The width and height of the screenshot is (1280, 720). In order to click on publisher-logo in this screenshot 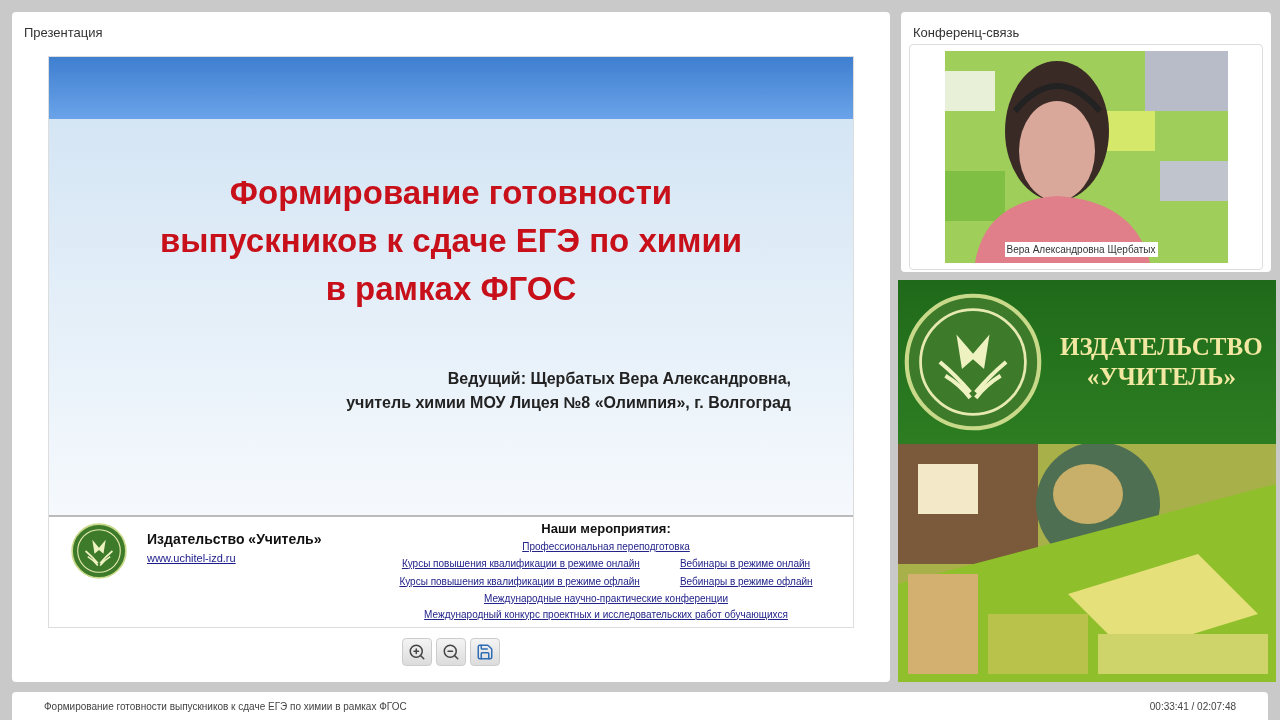, I will do `click(99, 551)`.